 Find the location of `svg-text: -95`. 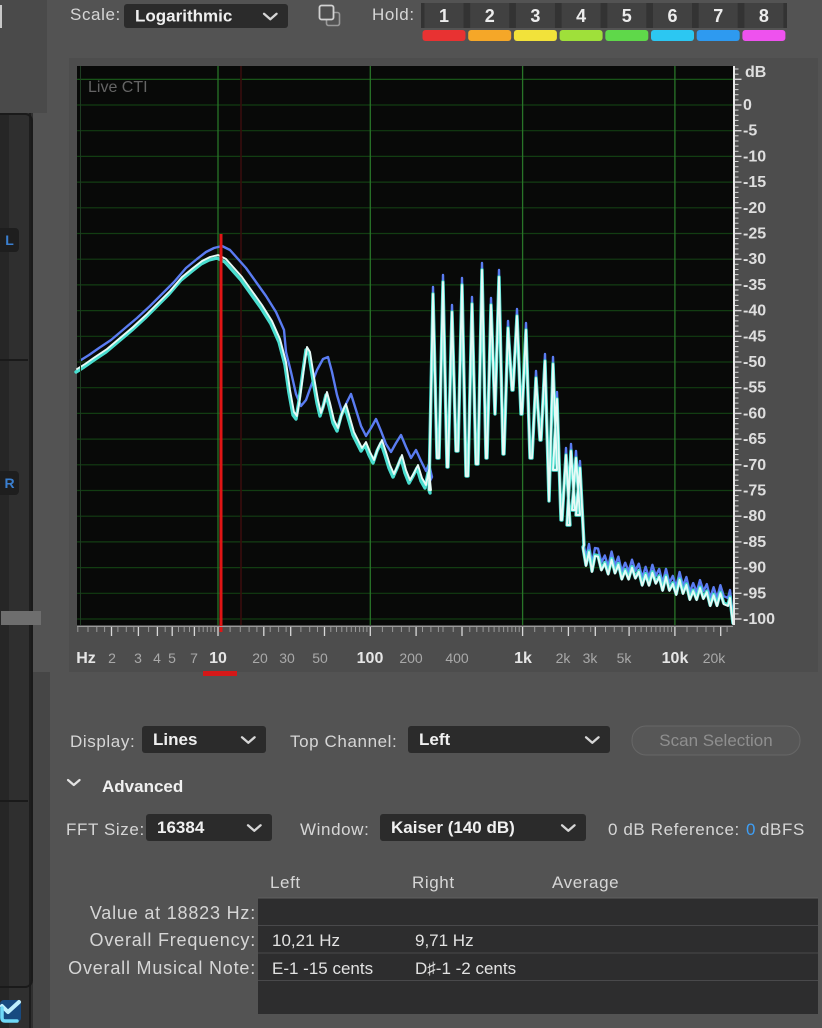

svg-text: -95 is located at coordinates (754, 593).